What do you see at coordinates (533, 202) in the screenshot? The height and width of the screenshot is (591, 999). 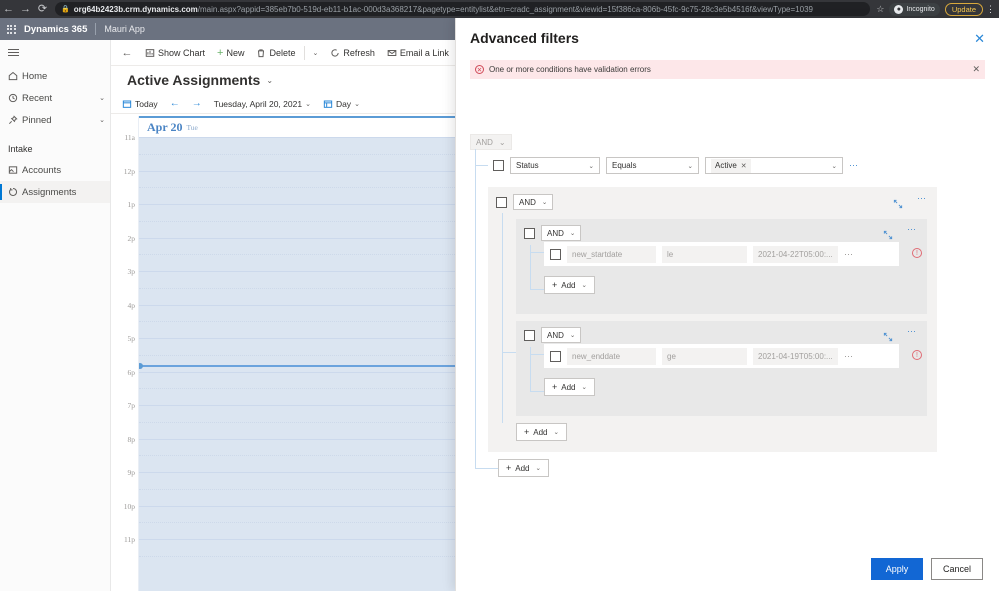 I see `group-operator-and: AND ⌄` at bounding box center [533, 202].